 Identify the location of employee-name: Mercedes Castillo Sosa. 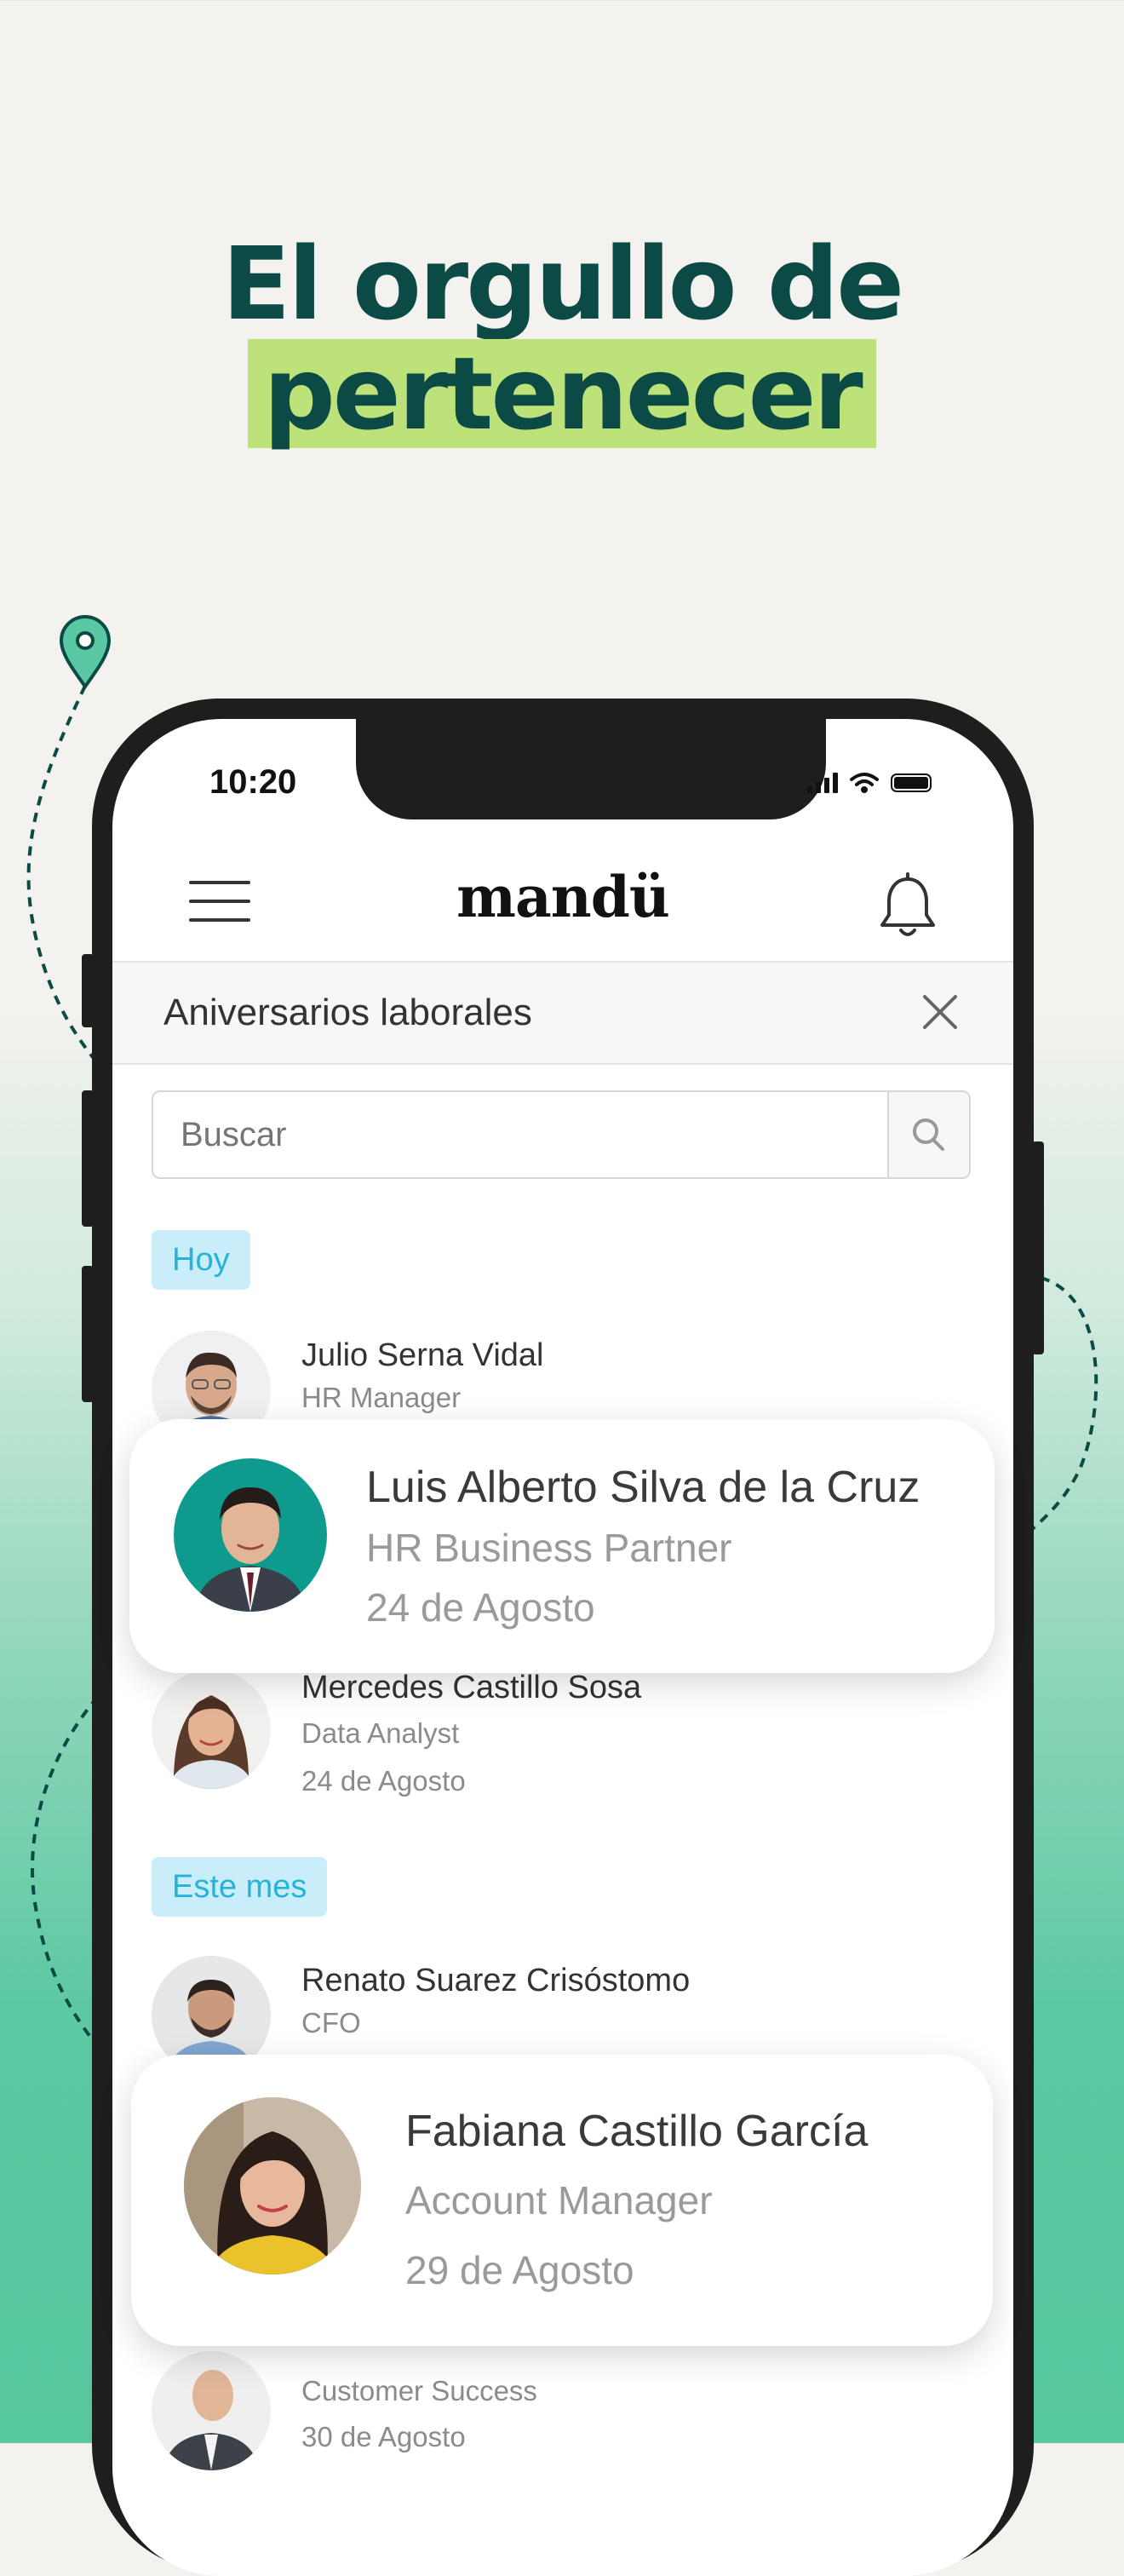
(471, 1688).